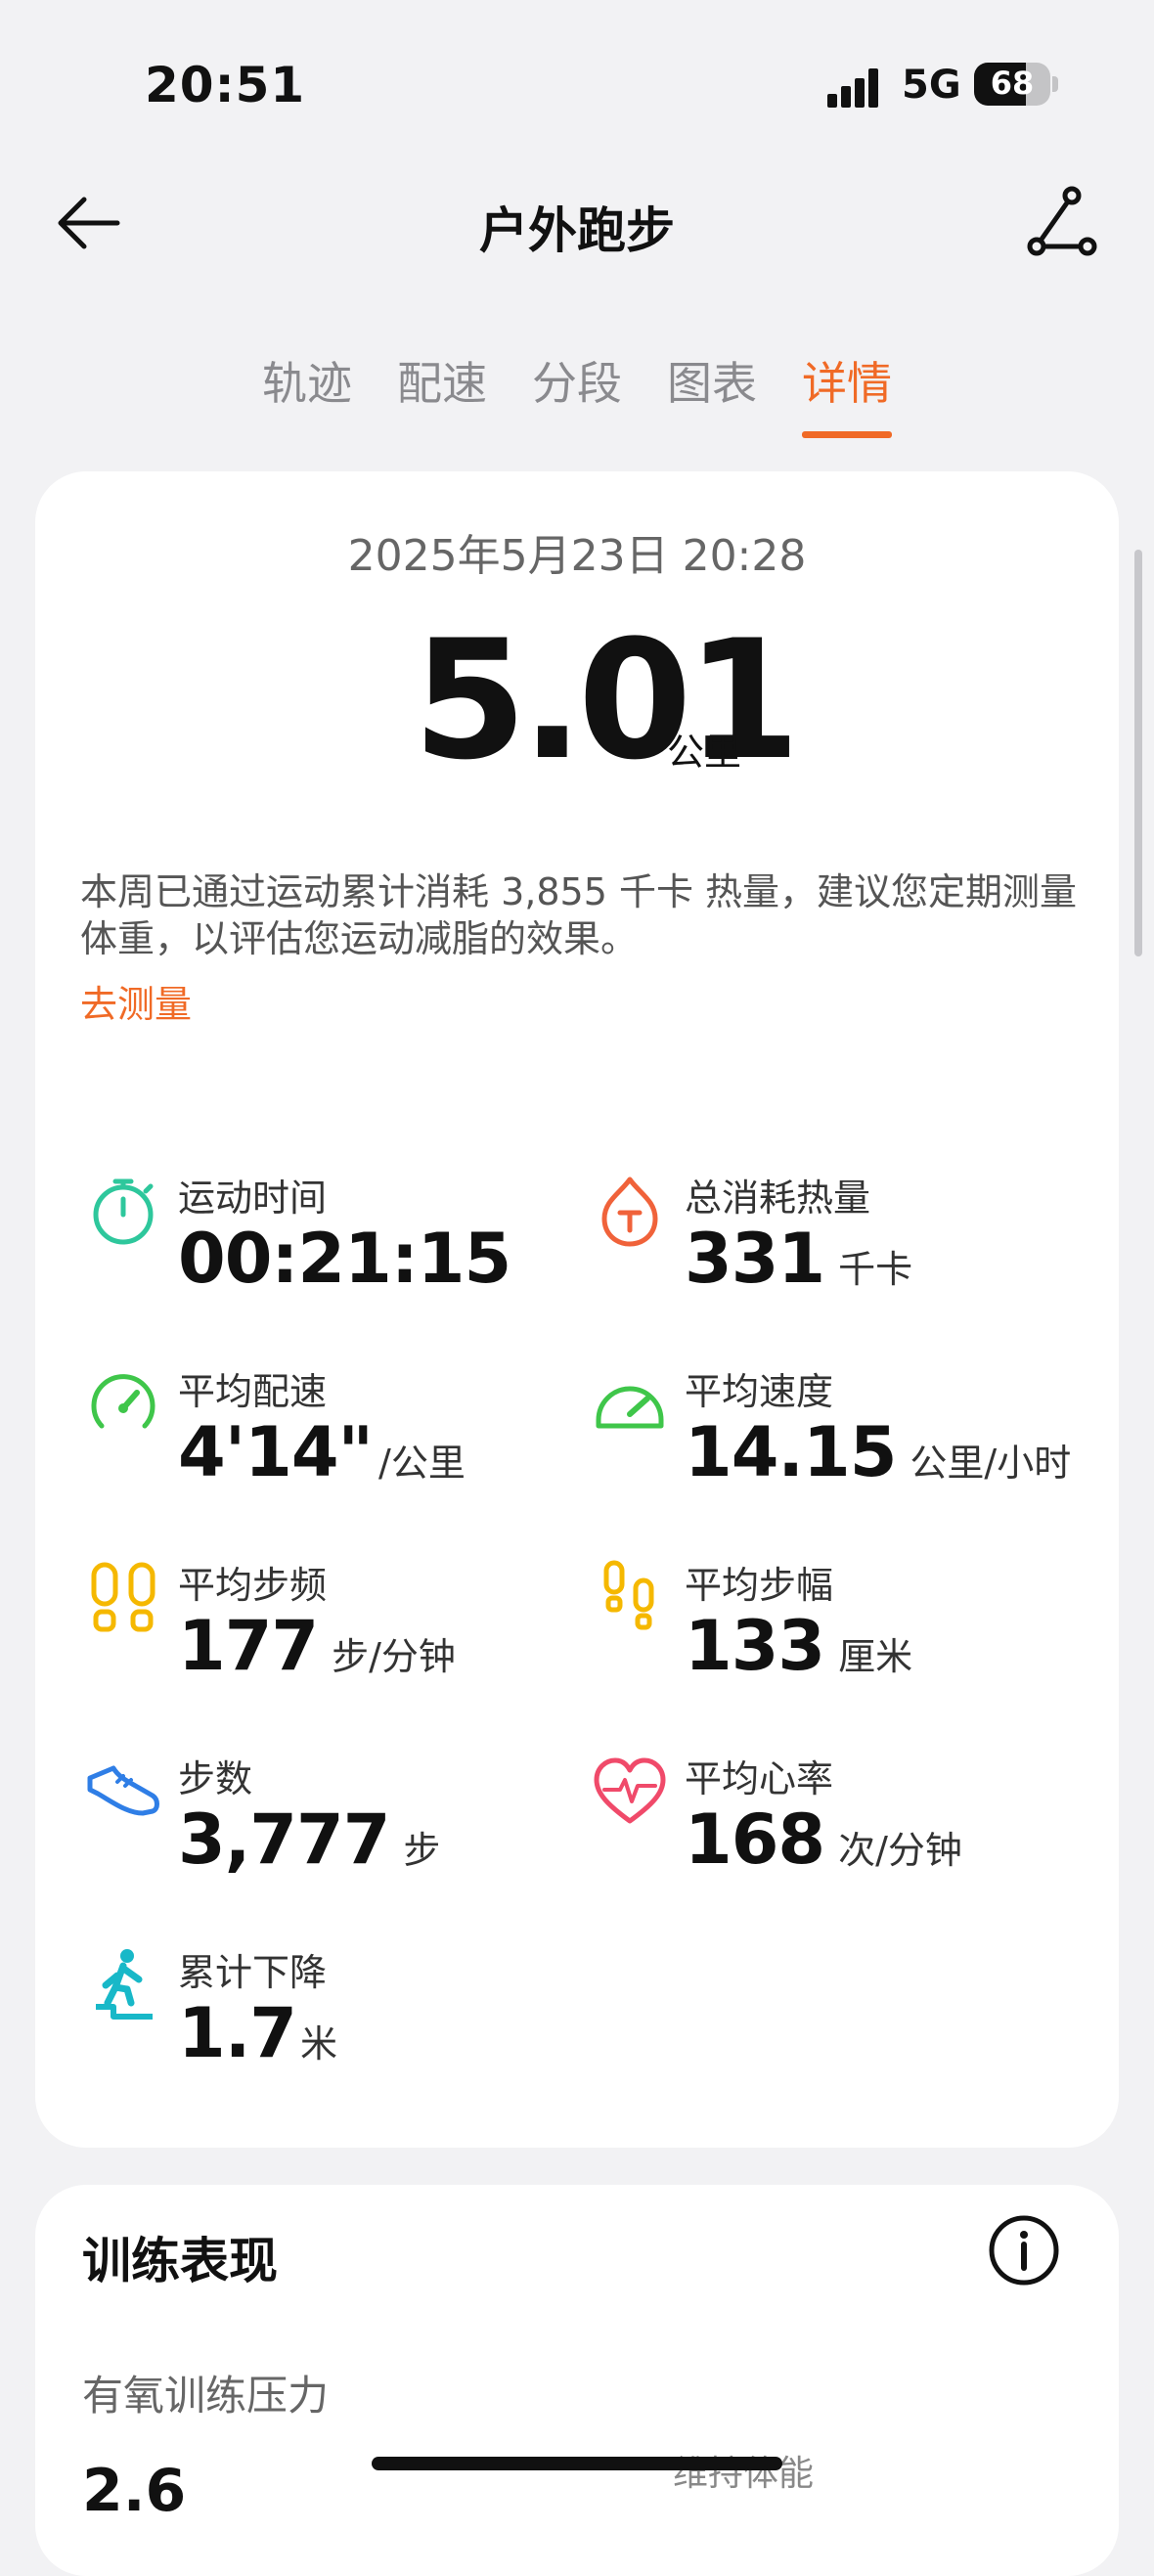 This screenshot has height=2576, width=1154. I want to click on status-bar: 20:51 5G 68, so click(577, 83).